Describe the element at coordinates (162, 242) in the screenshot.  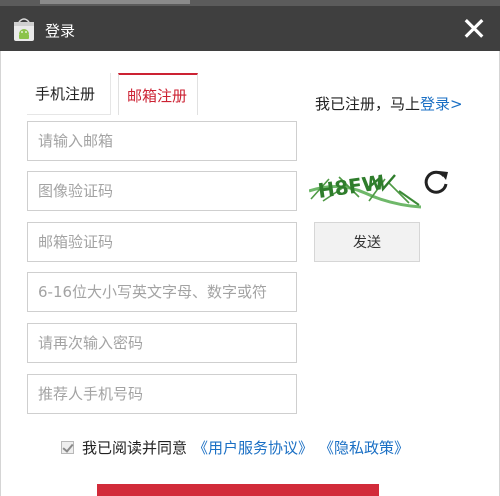
I see `email-code-input` at that location.